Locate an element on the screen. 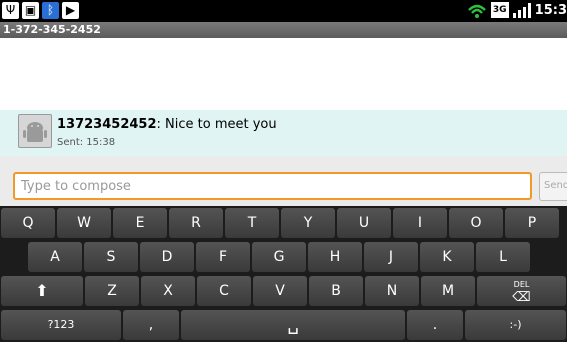  key-s: S is located at coordinates (111, 257).